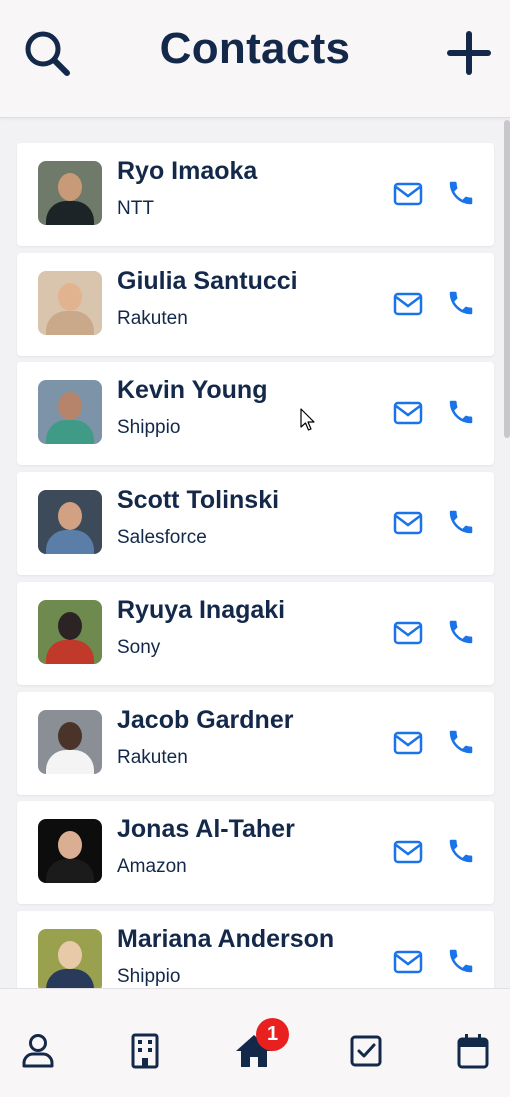  I want to click on contact-name: Jonas Al-Taher, so click(206, 829).